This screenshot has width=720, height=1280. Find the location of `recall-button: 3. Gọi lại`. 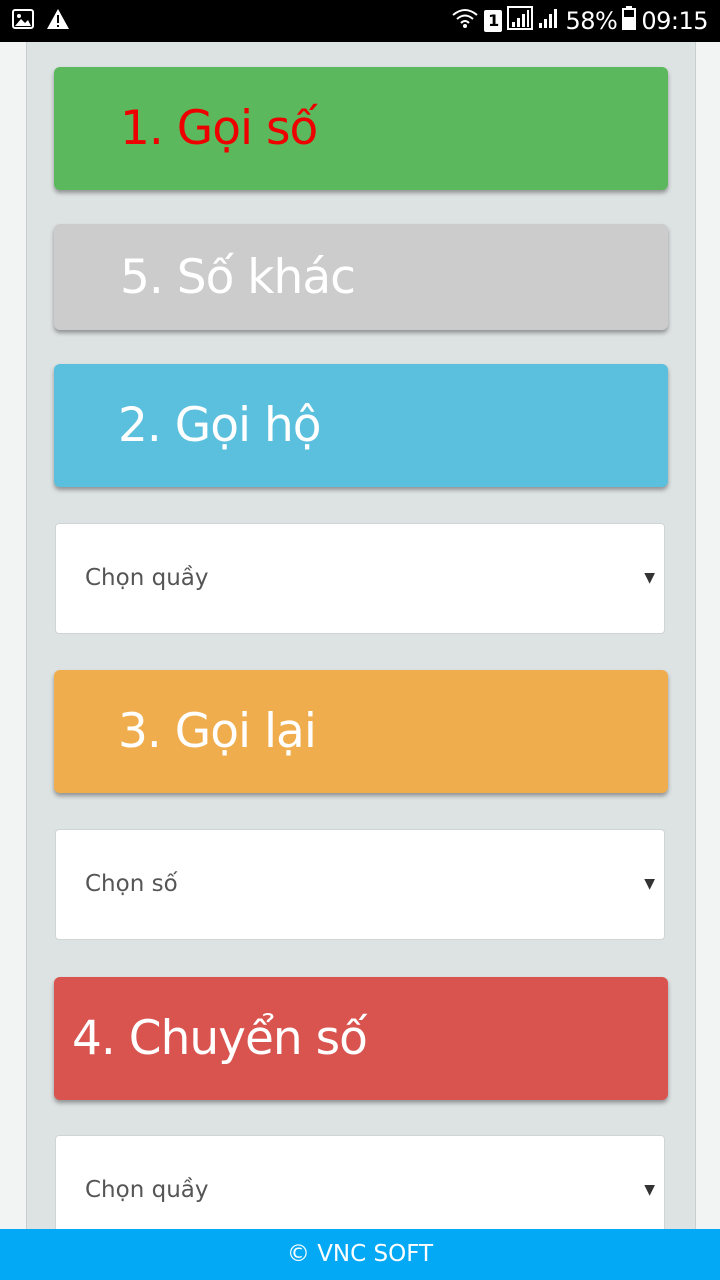

recall-button: 3. Gọi lại is located at coordinates (361, 731).